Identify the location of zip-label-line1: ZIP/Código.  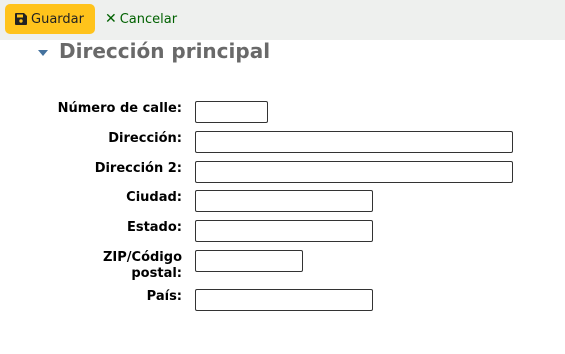
(142, 257).